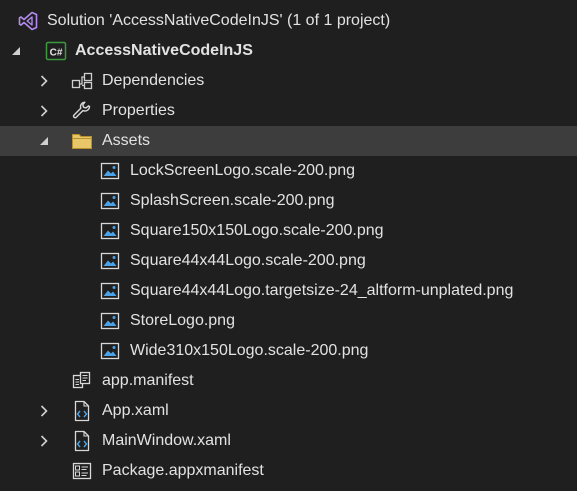 The height and width of the screenshot is (491, 577). I want to click on file-item-app-manifest: app.manifest, so click(288, 381).